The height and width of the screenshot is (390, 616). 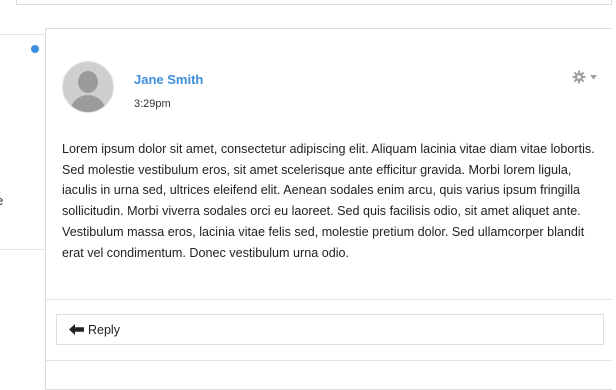 I want to click on reply-label: Reply, so click(x=104, y=329).